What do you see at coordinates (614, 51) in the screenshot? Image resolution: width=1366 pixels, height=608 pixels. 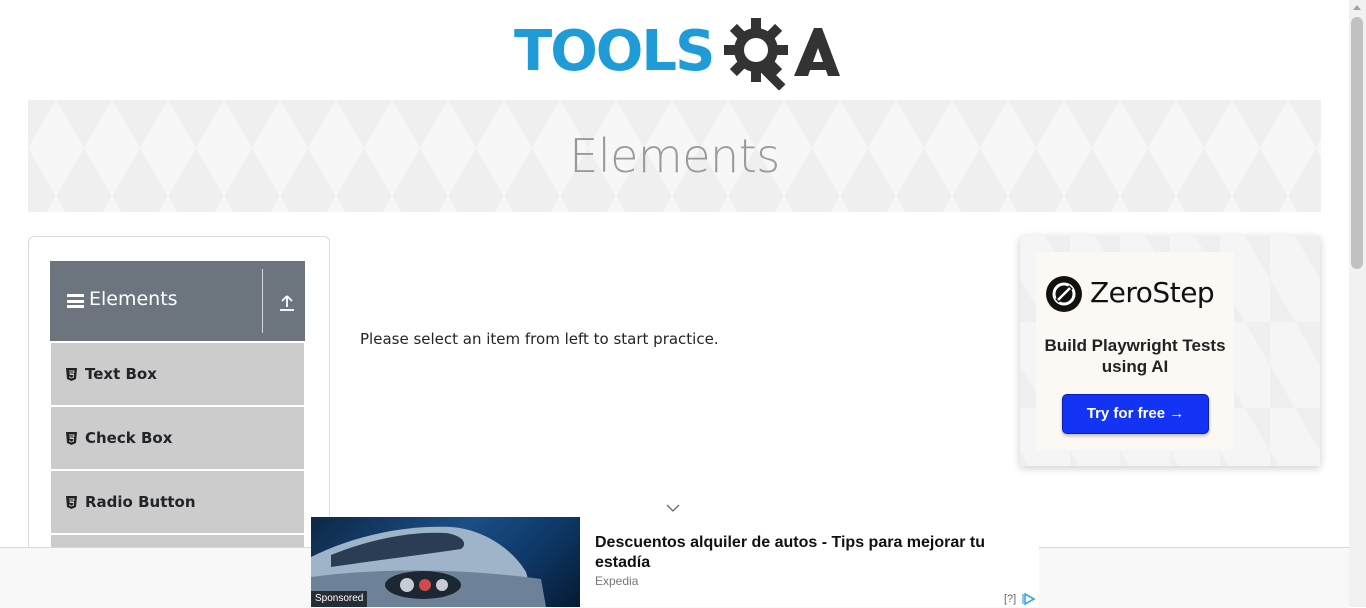 I see `logo-text: TOOLS` at bounding box center [614, 51].